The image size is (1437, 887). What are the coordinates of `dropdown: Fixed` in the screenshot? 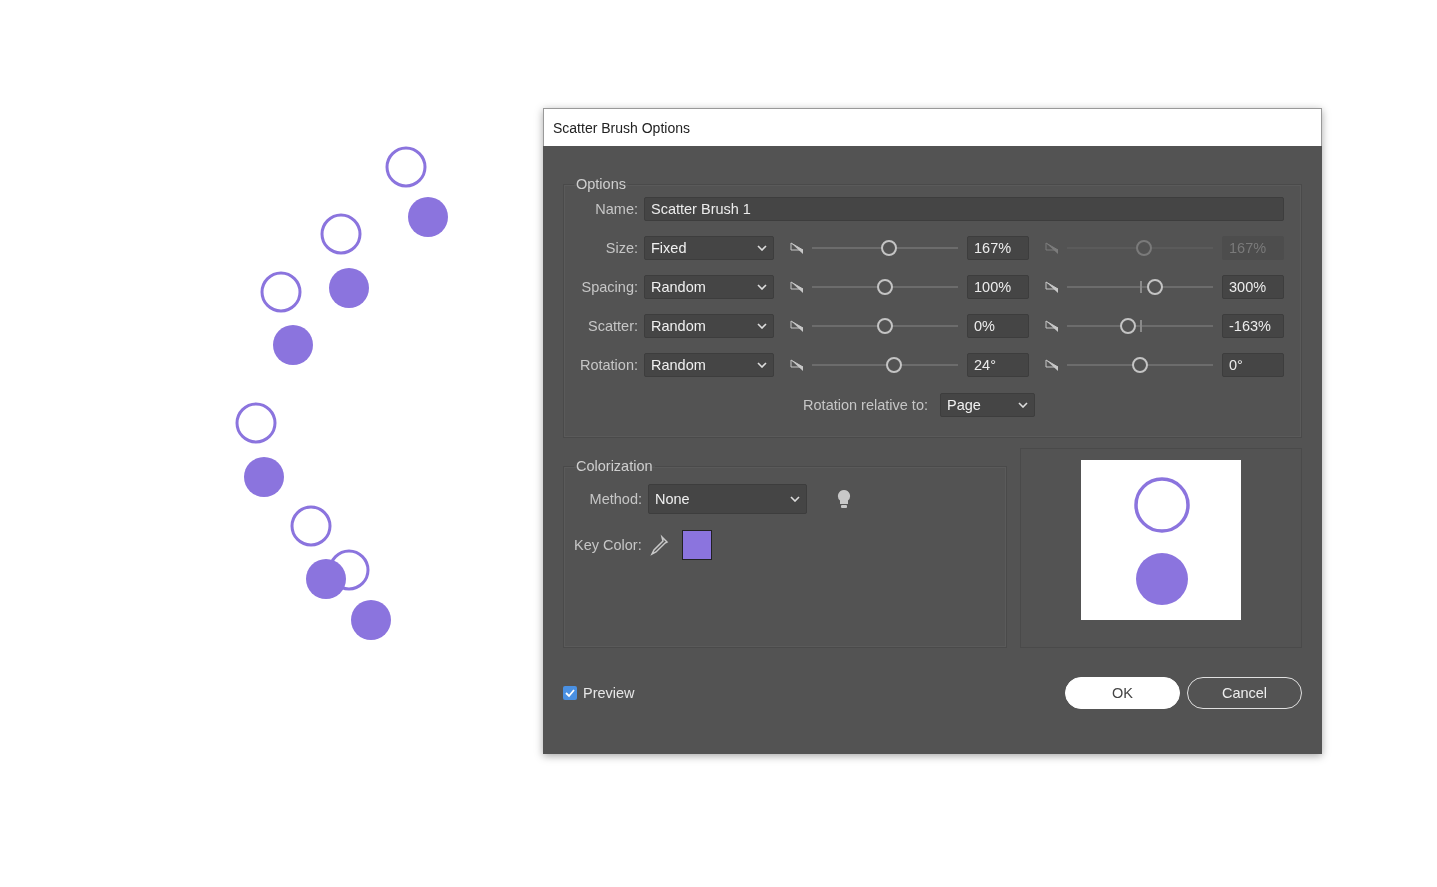 It's located at (709, 248).